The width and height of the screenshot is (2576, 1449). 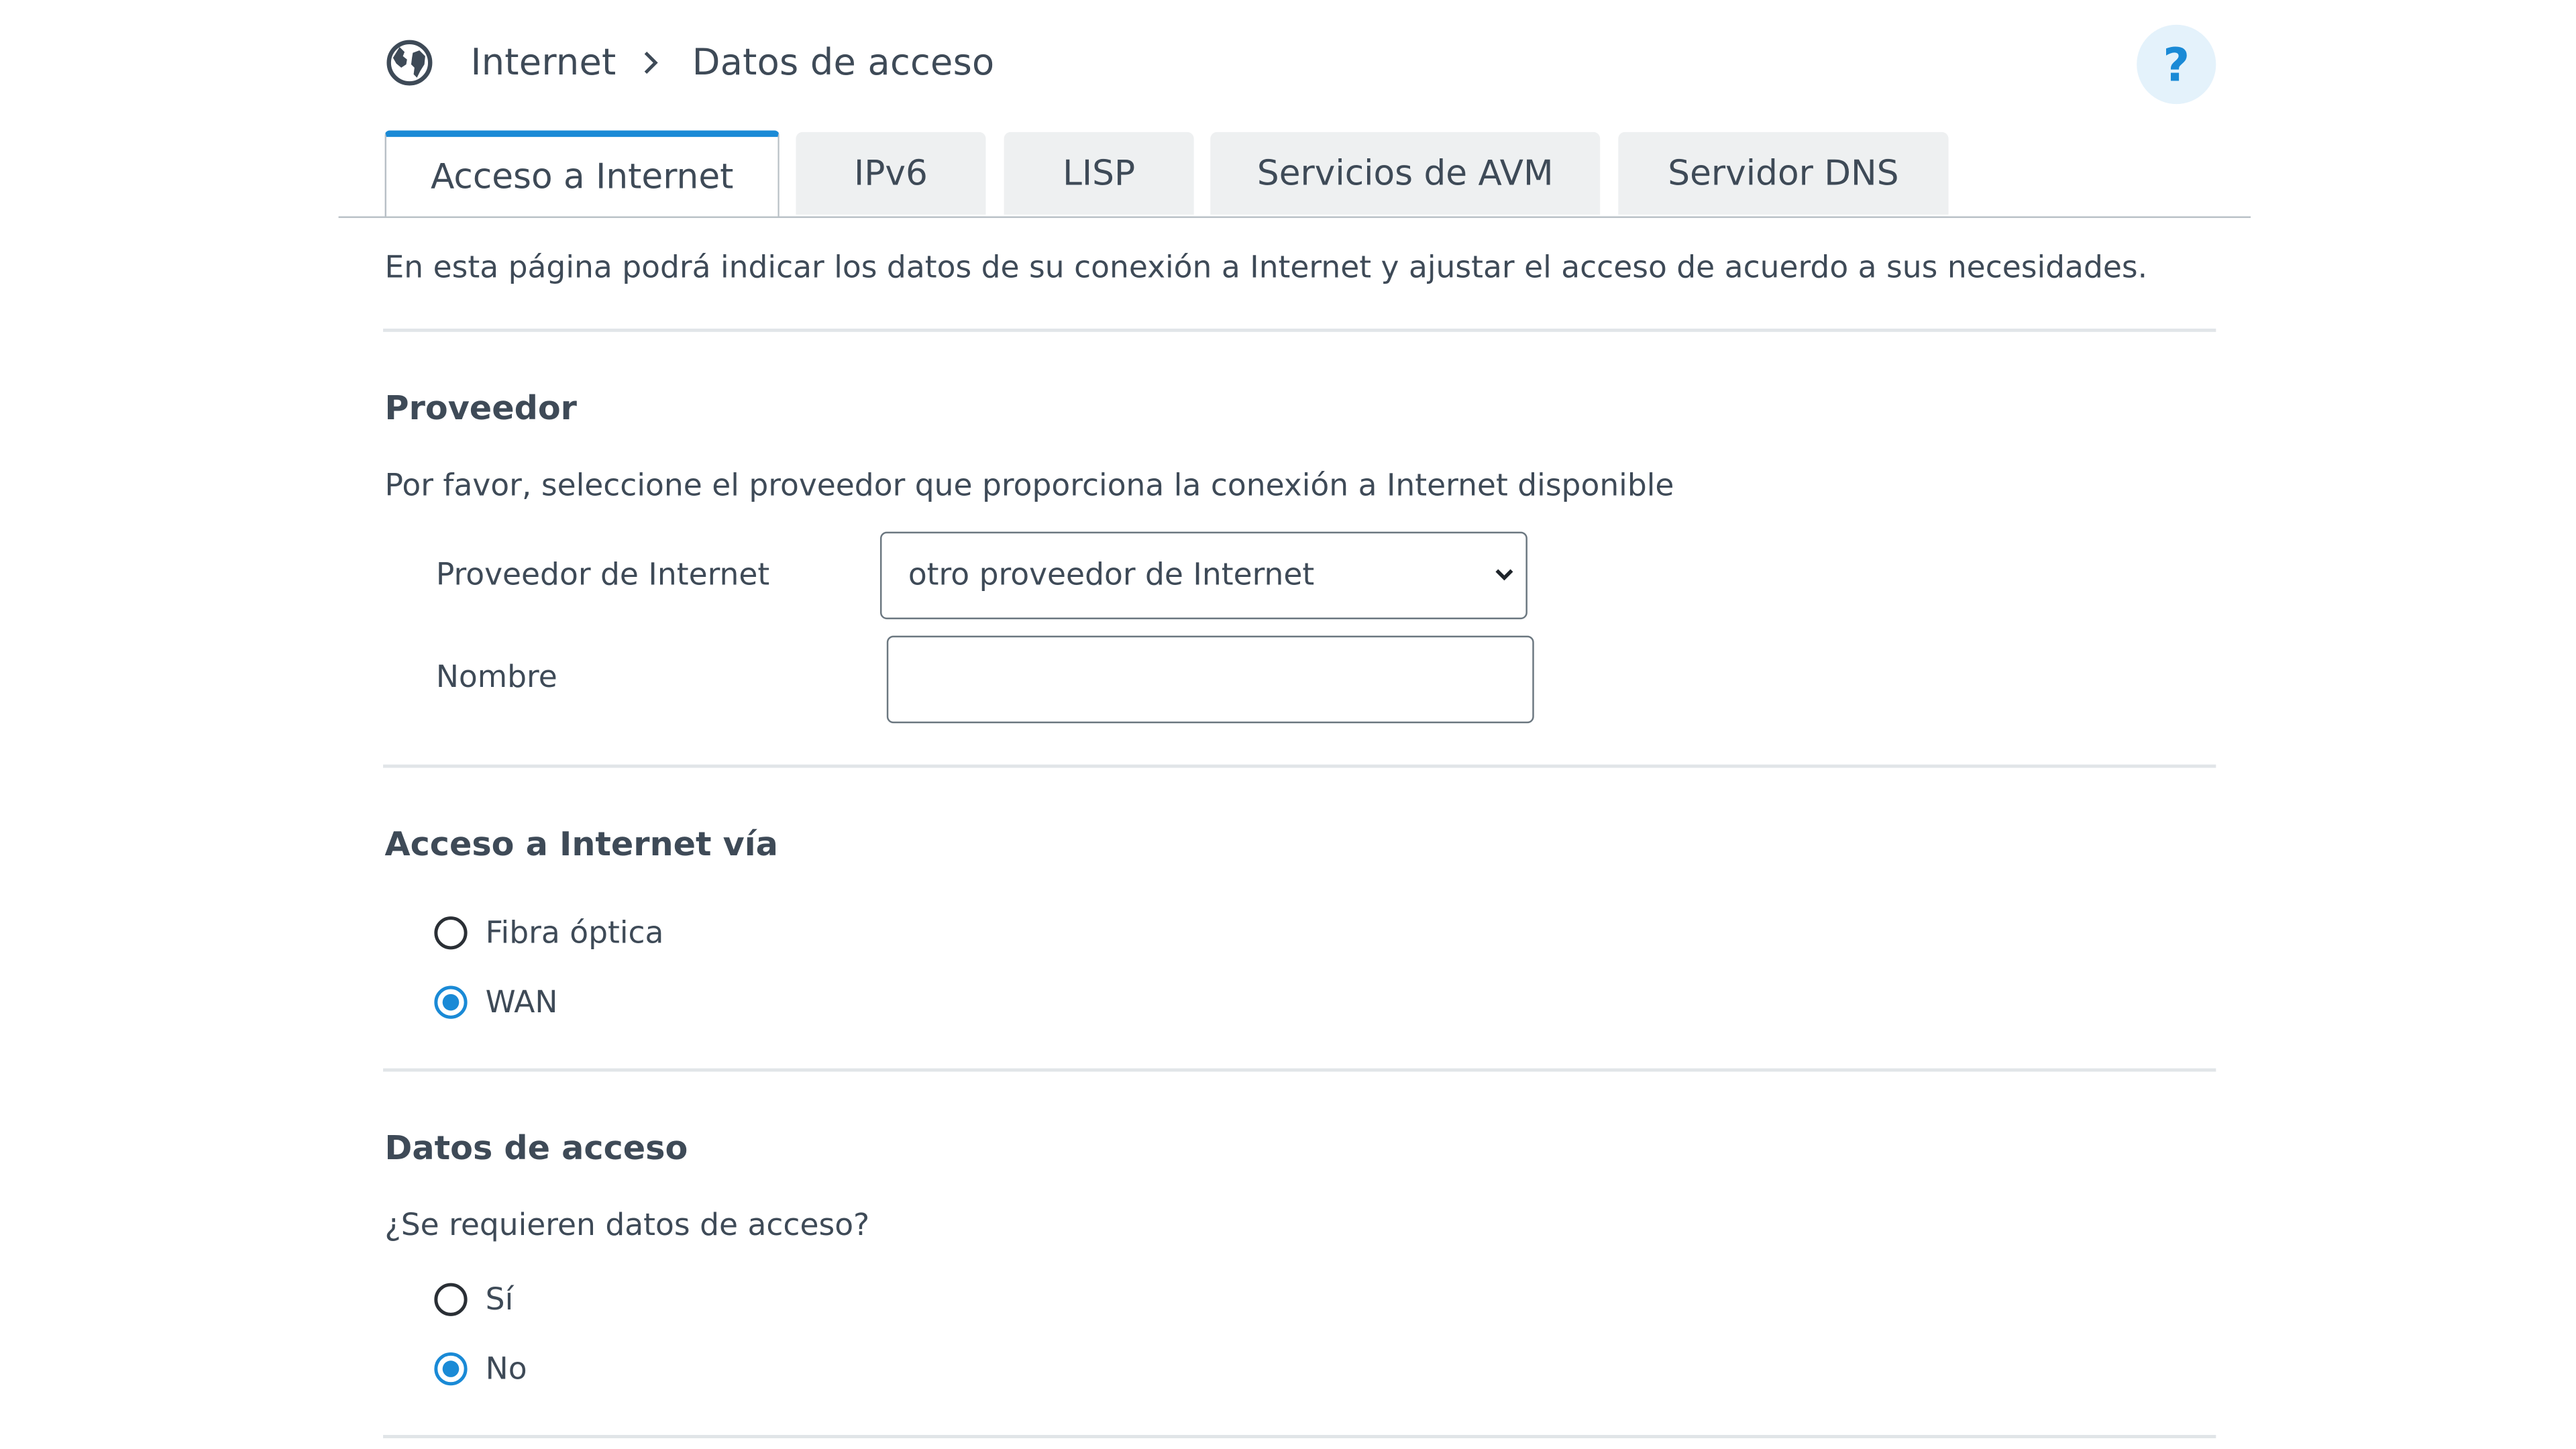 I want to click on tab-label: Servidor DNS, so click(x=1783, y=173).